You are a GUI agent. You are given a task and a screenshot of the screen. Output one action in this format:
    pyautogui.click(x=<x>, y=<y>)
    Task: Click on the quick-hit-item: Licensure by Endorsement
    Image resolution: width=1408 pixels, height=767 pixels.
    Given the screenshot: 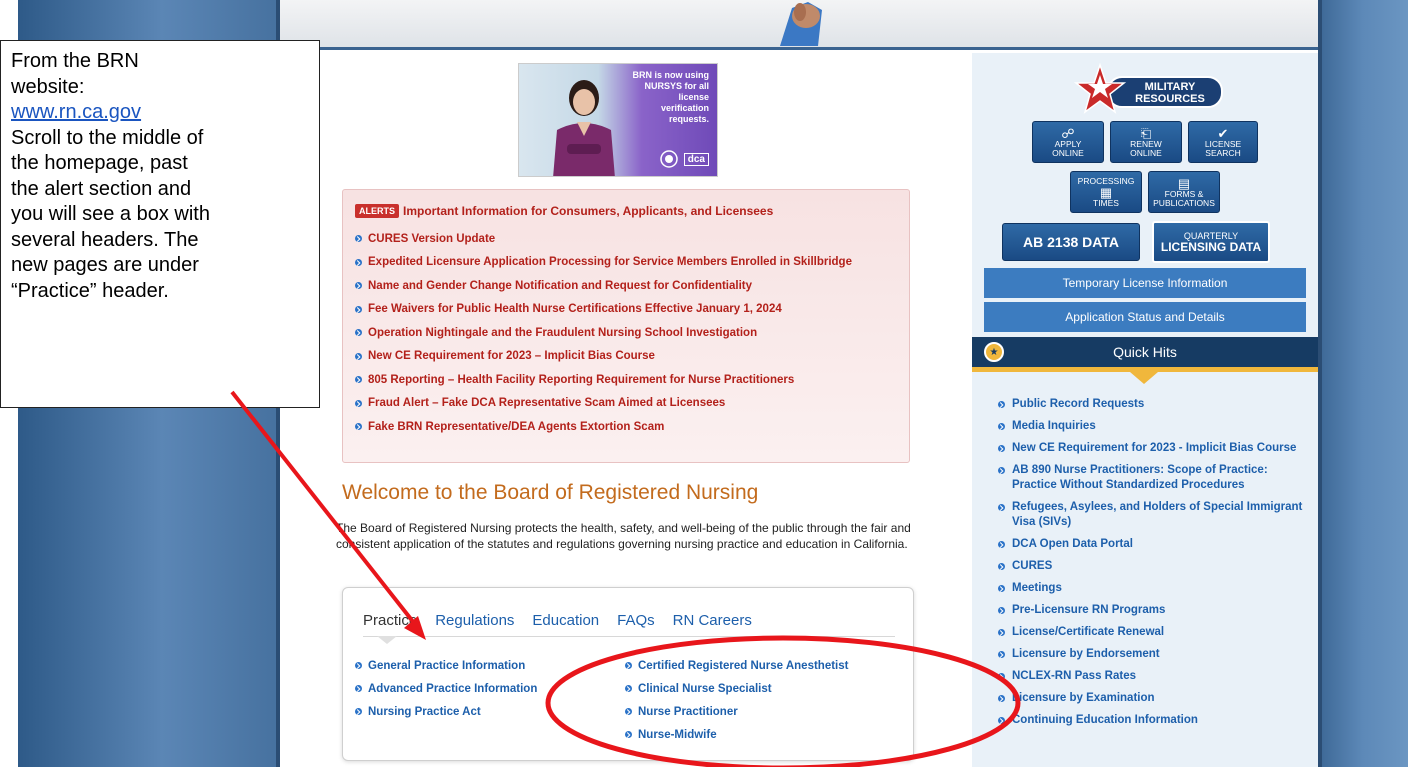 What is the action you would take?
    pyautogui.click(x=1153, y=654)
    